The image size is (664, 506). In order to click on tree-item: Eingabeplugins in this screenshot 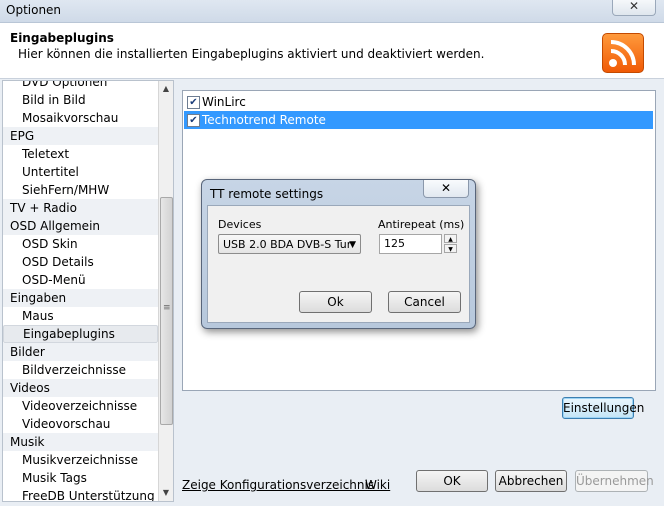, I will do `click(80, 334)`.